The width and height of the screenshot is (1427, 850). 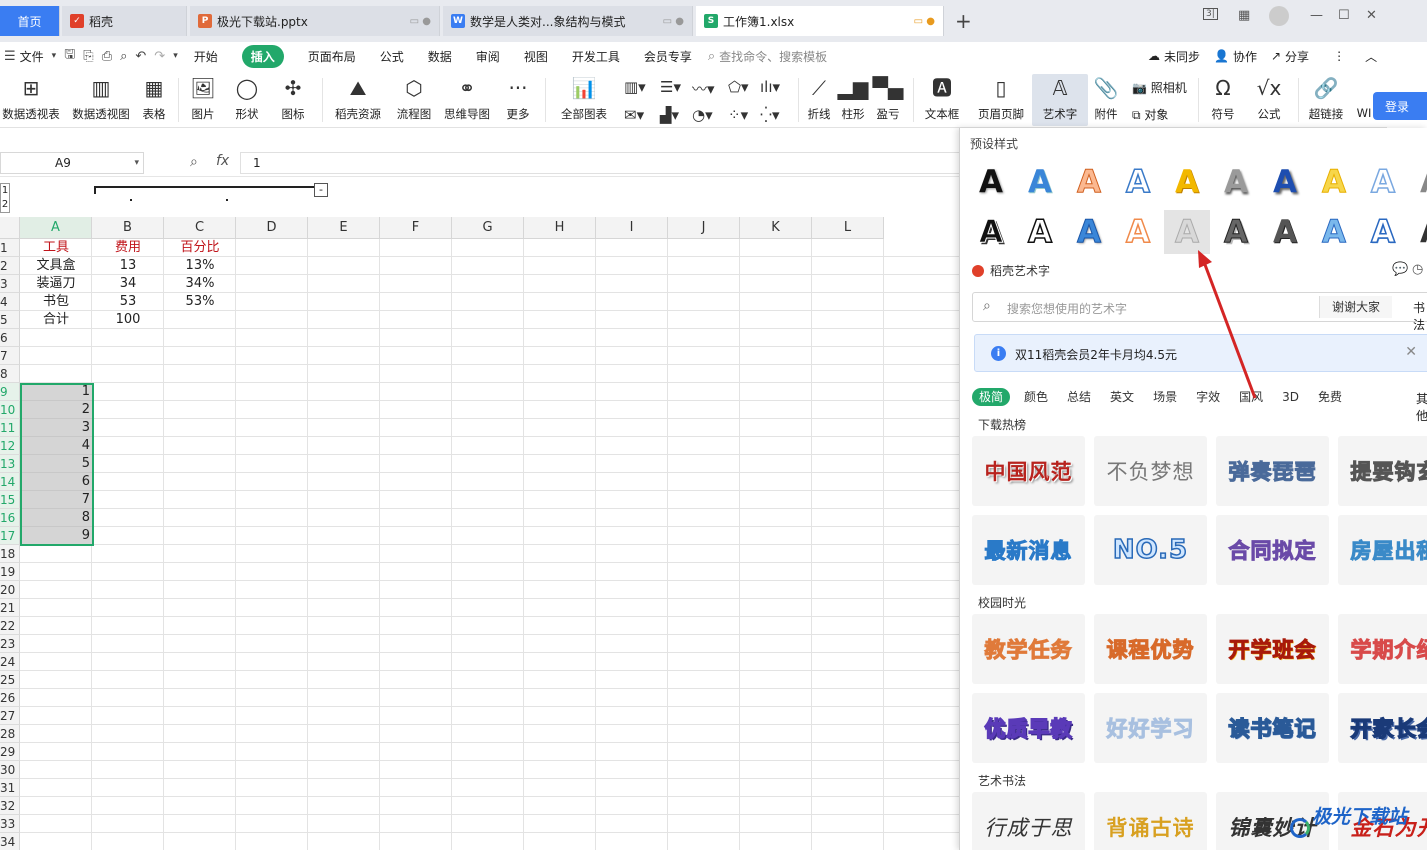 What do you see at coordinates (10, 284) in the screenshot?
I see `row-header-3: 3` at bounding box center [10, 284].